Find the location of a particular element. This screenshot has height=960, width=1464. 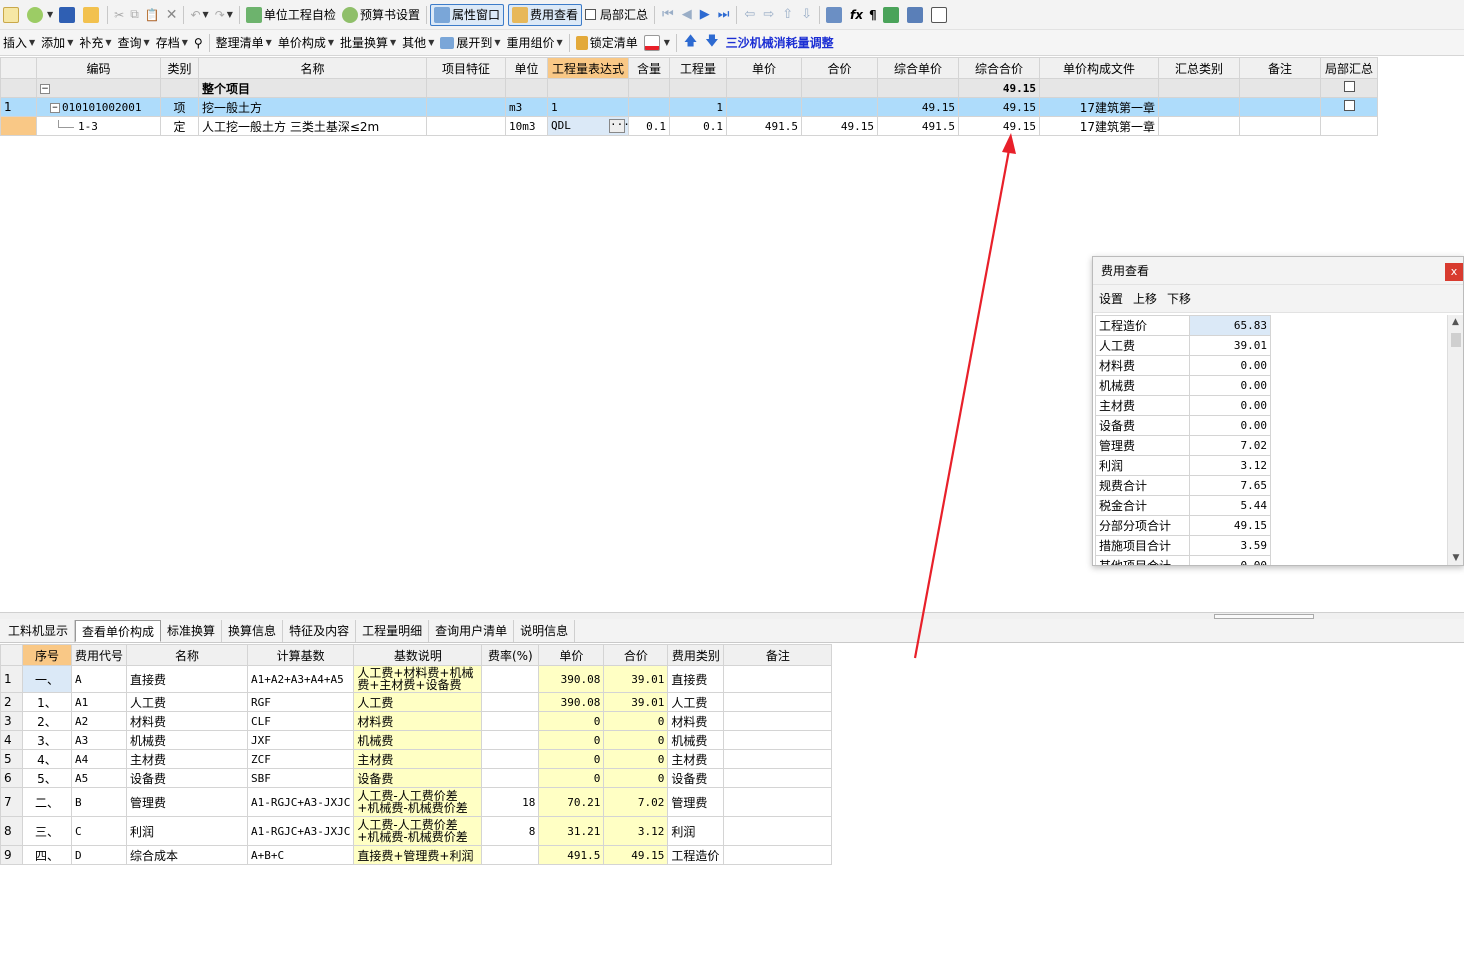

cell-name: 主材费 is located at coordinates (187, 759).